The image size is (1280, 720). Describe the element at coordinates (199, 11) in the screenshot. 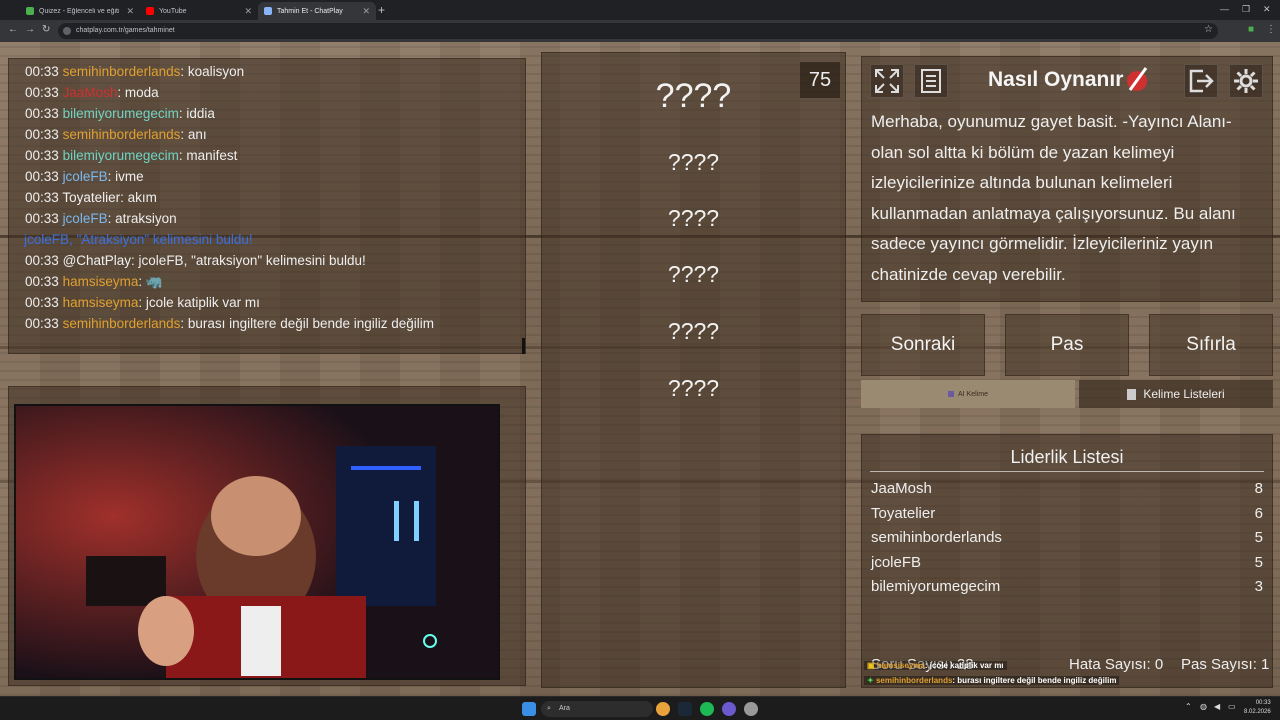

I see `tab-youtube: YouTube ✕` at that location.